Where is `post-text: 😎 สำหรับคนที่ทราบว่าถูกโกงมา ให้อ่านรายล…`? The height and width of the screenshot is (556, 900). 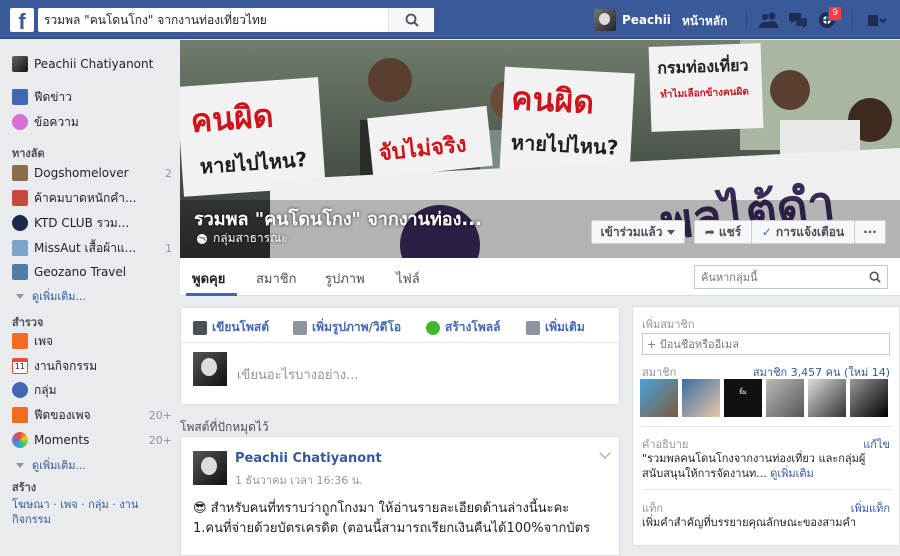
post-text: 😎 สำหรับคนที่ทราบว่าถูกโกงมา ให้อ่านรายล… is located at coordinates (403, 519).